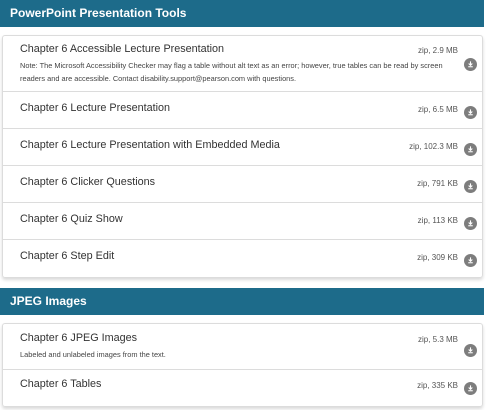 This screenshot has height=410, width=492. Describe the element at coordinates (437, 50) in the screenshot. I see `item-size: zip, 2.9 MB` at that location.